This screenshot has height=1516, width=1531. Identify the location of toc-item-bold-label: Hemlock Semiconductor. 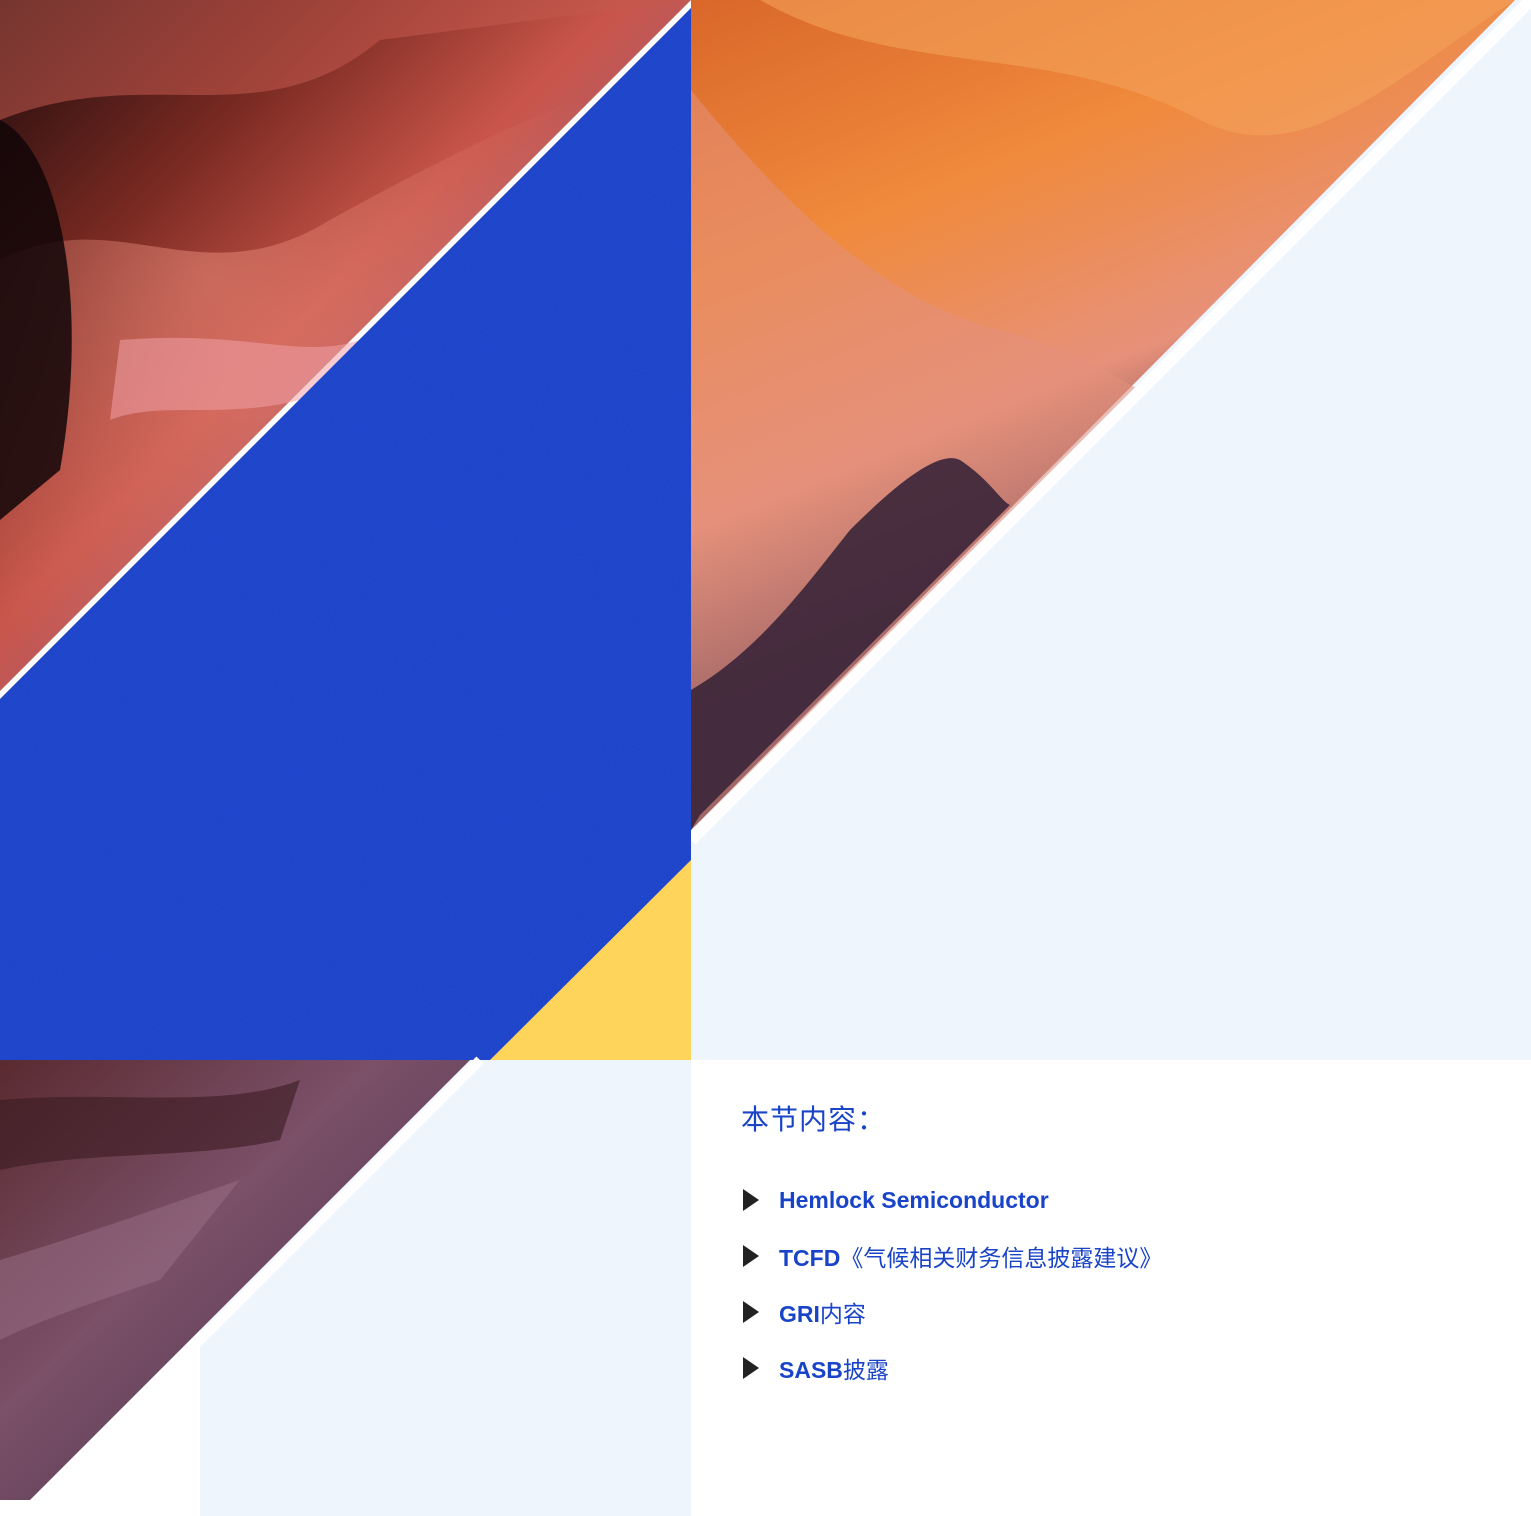
(914, 1199).